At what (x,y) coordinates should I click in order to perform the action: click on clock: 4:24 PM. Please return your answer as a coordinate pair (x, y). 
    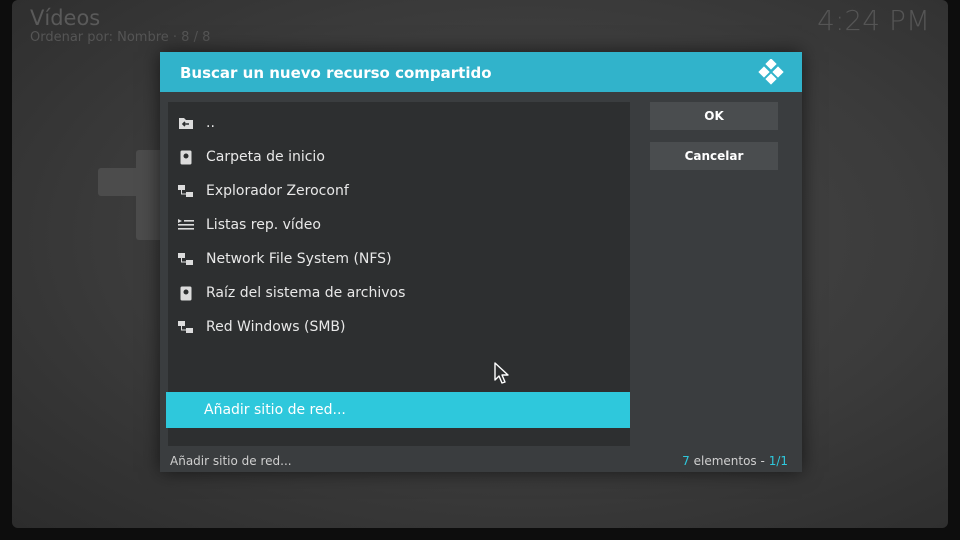
    Looking at the image, I should click on (873, 20).